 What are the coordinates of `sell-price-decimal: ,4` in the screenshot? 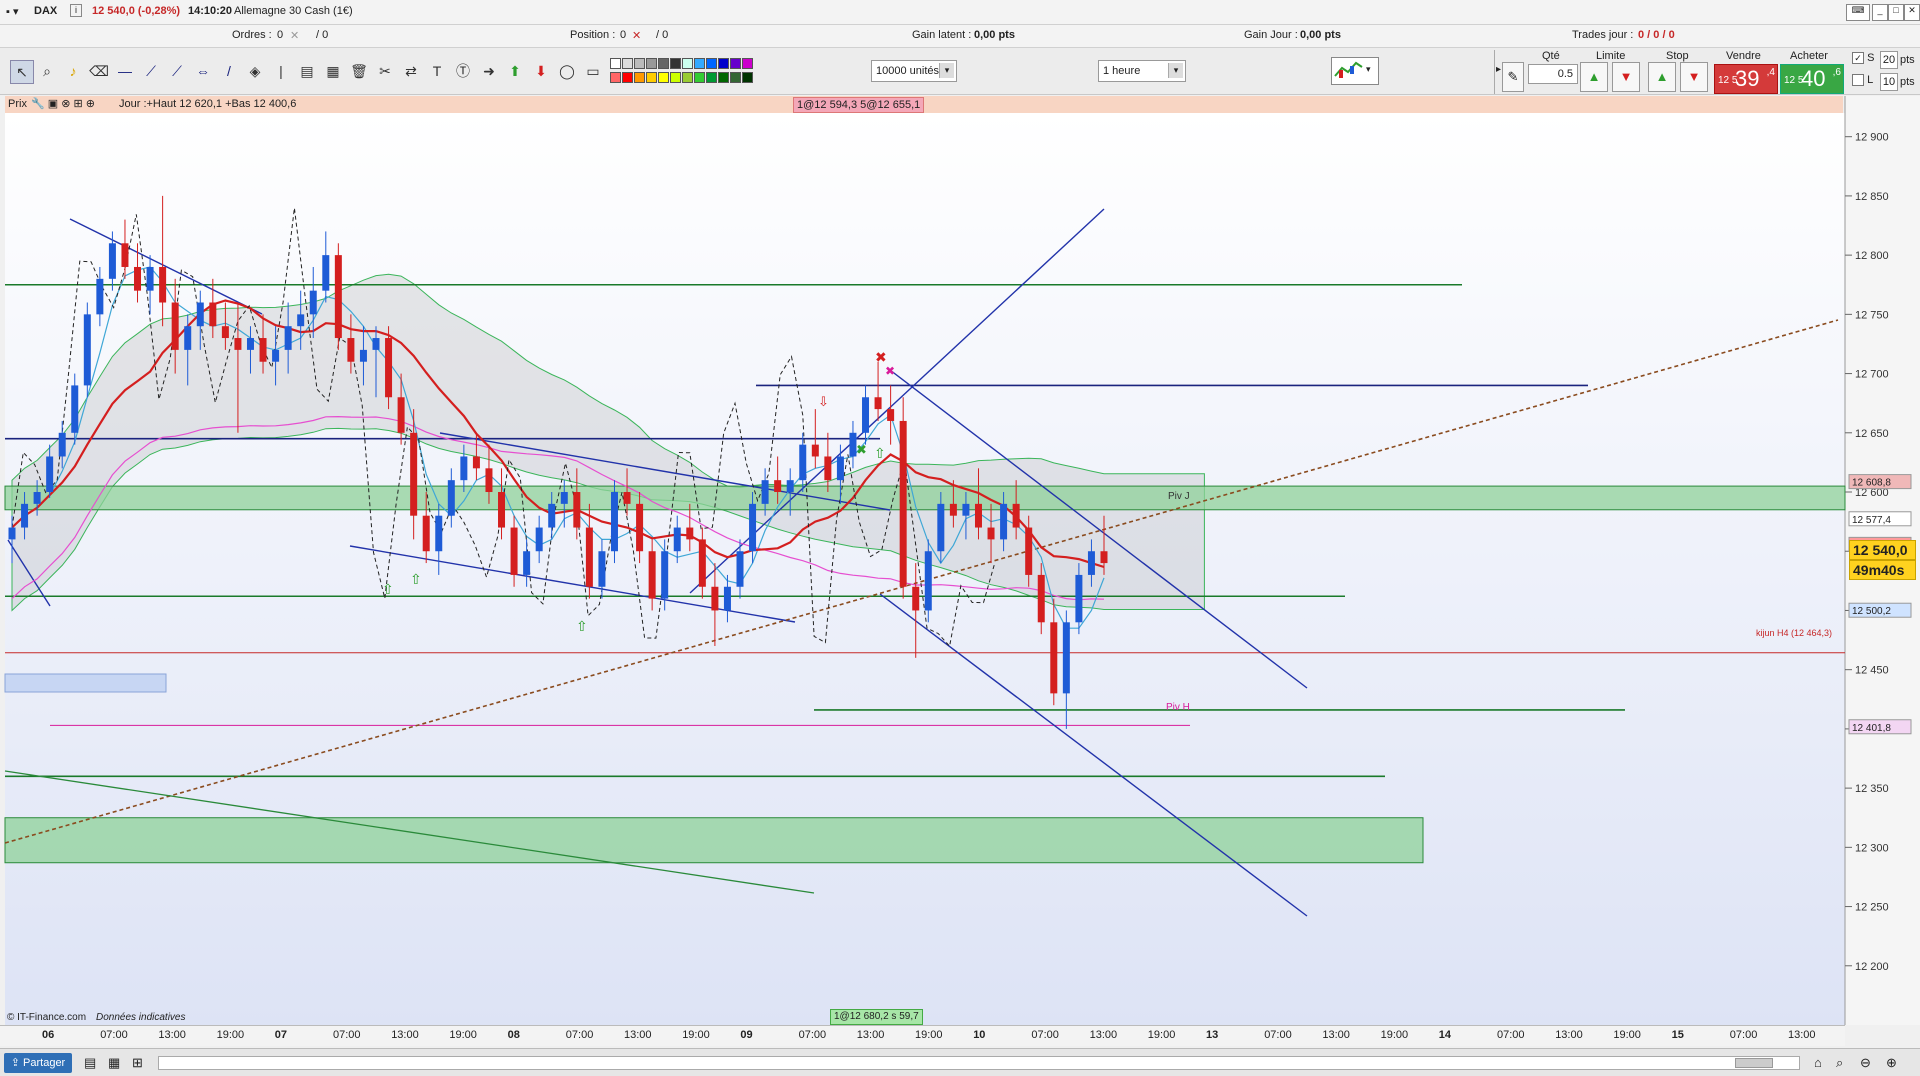 It's located at (1770, 72).